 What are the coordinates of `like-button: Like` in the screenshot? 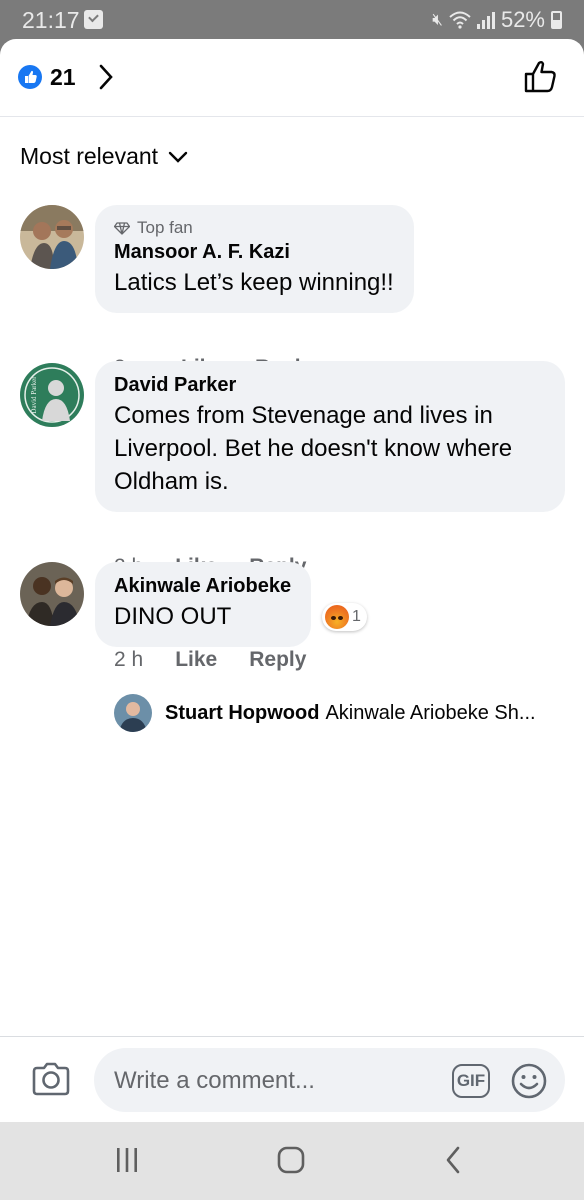 It's located at (196, 660).